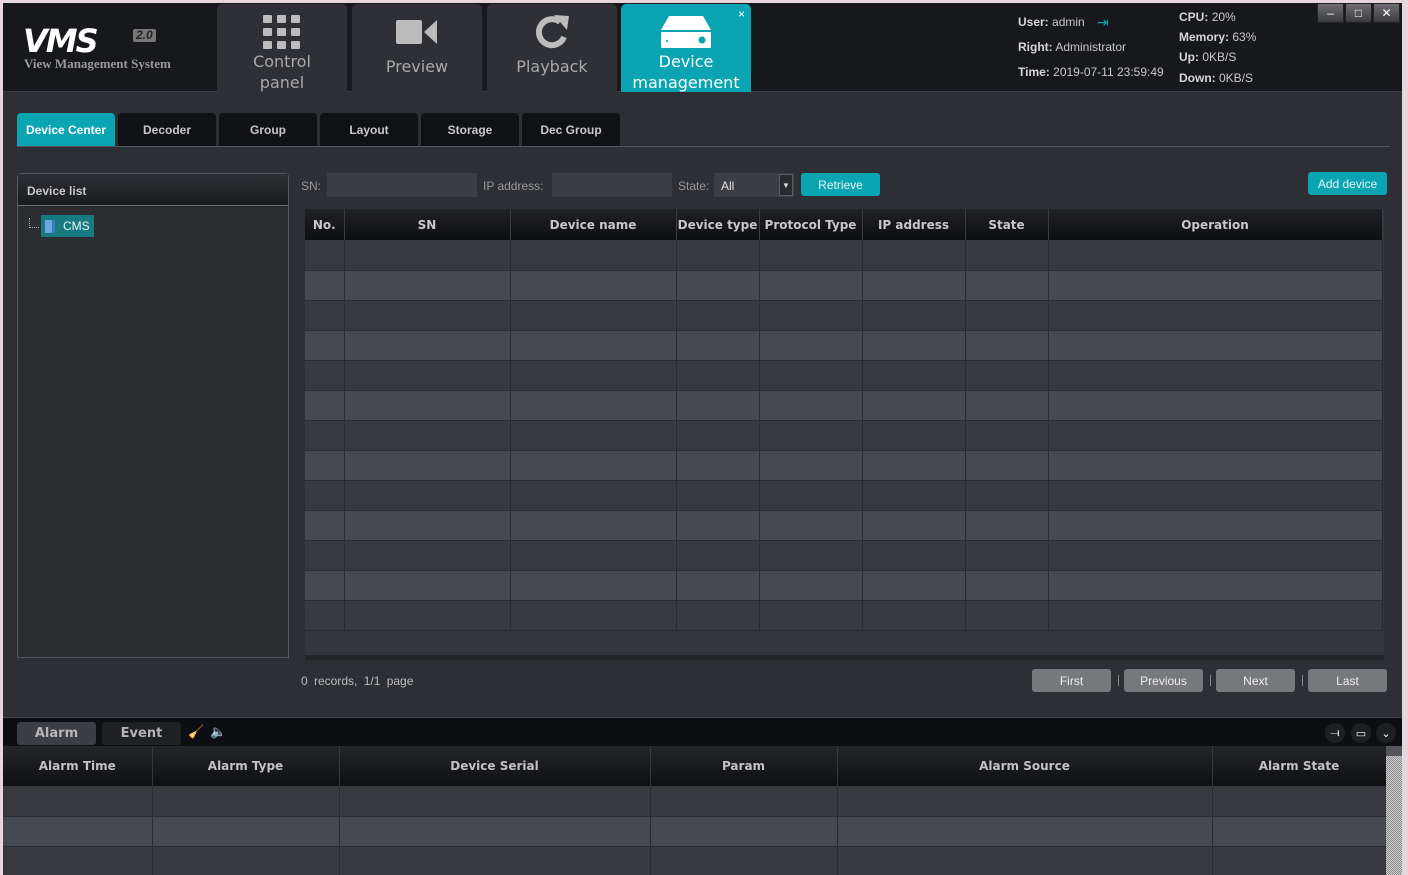  What do you see at coordinates (470, 129) in the screenshot?
I see `tab-storage: Storage` at bounding box center [470, 129].